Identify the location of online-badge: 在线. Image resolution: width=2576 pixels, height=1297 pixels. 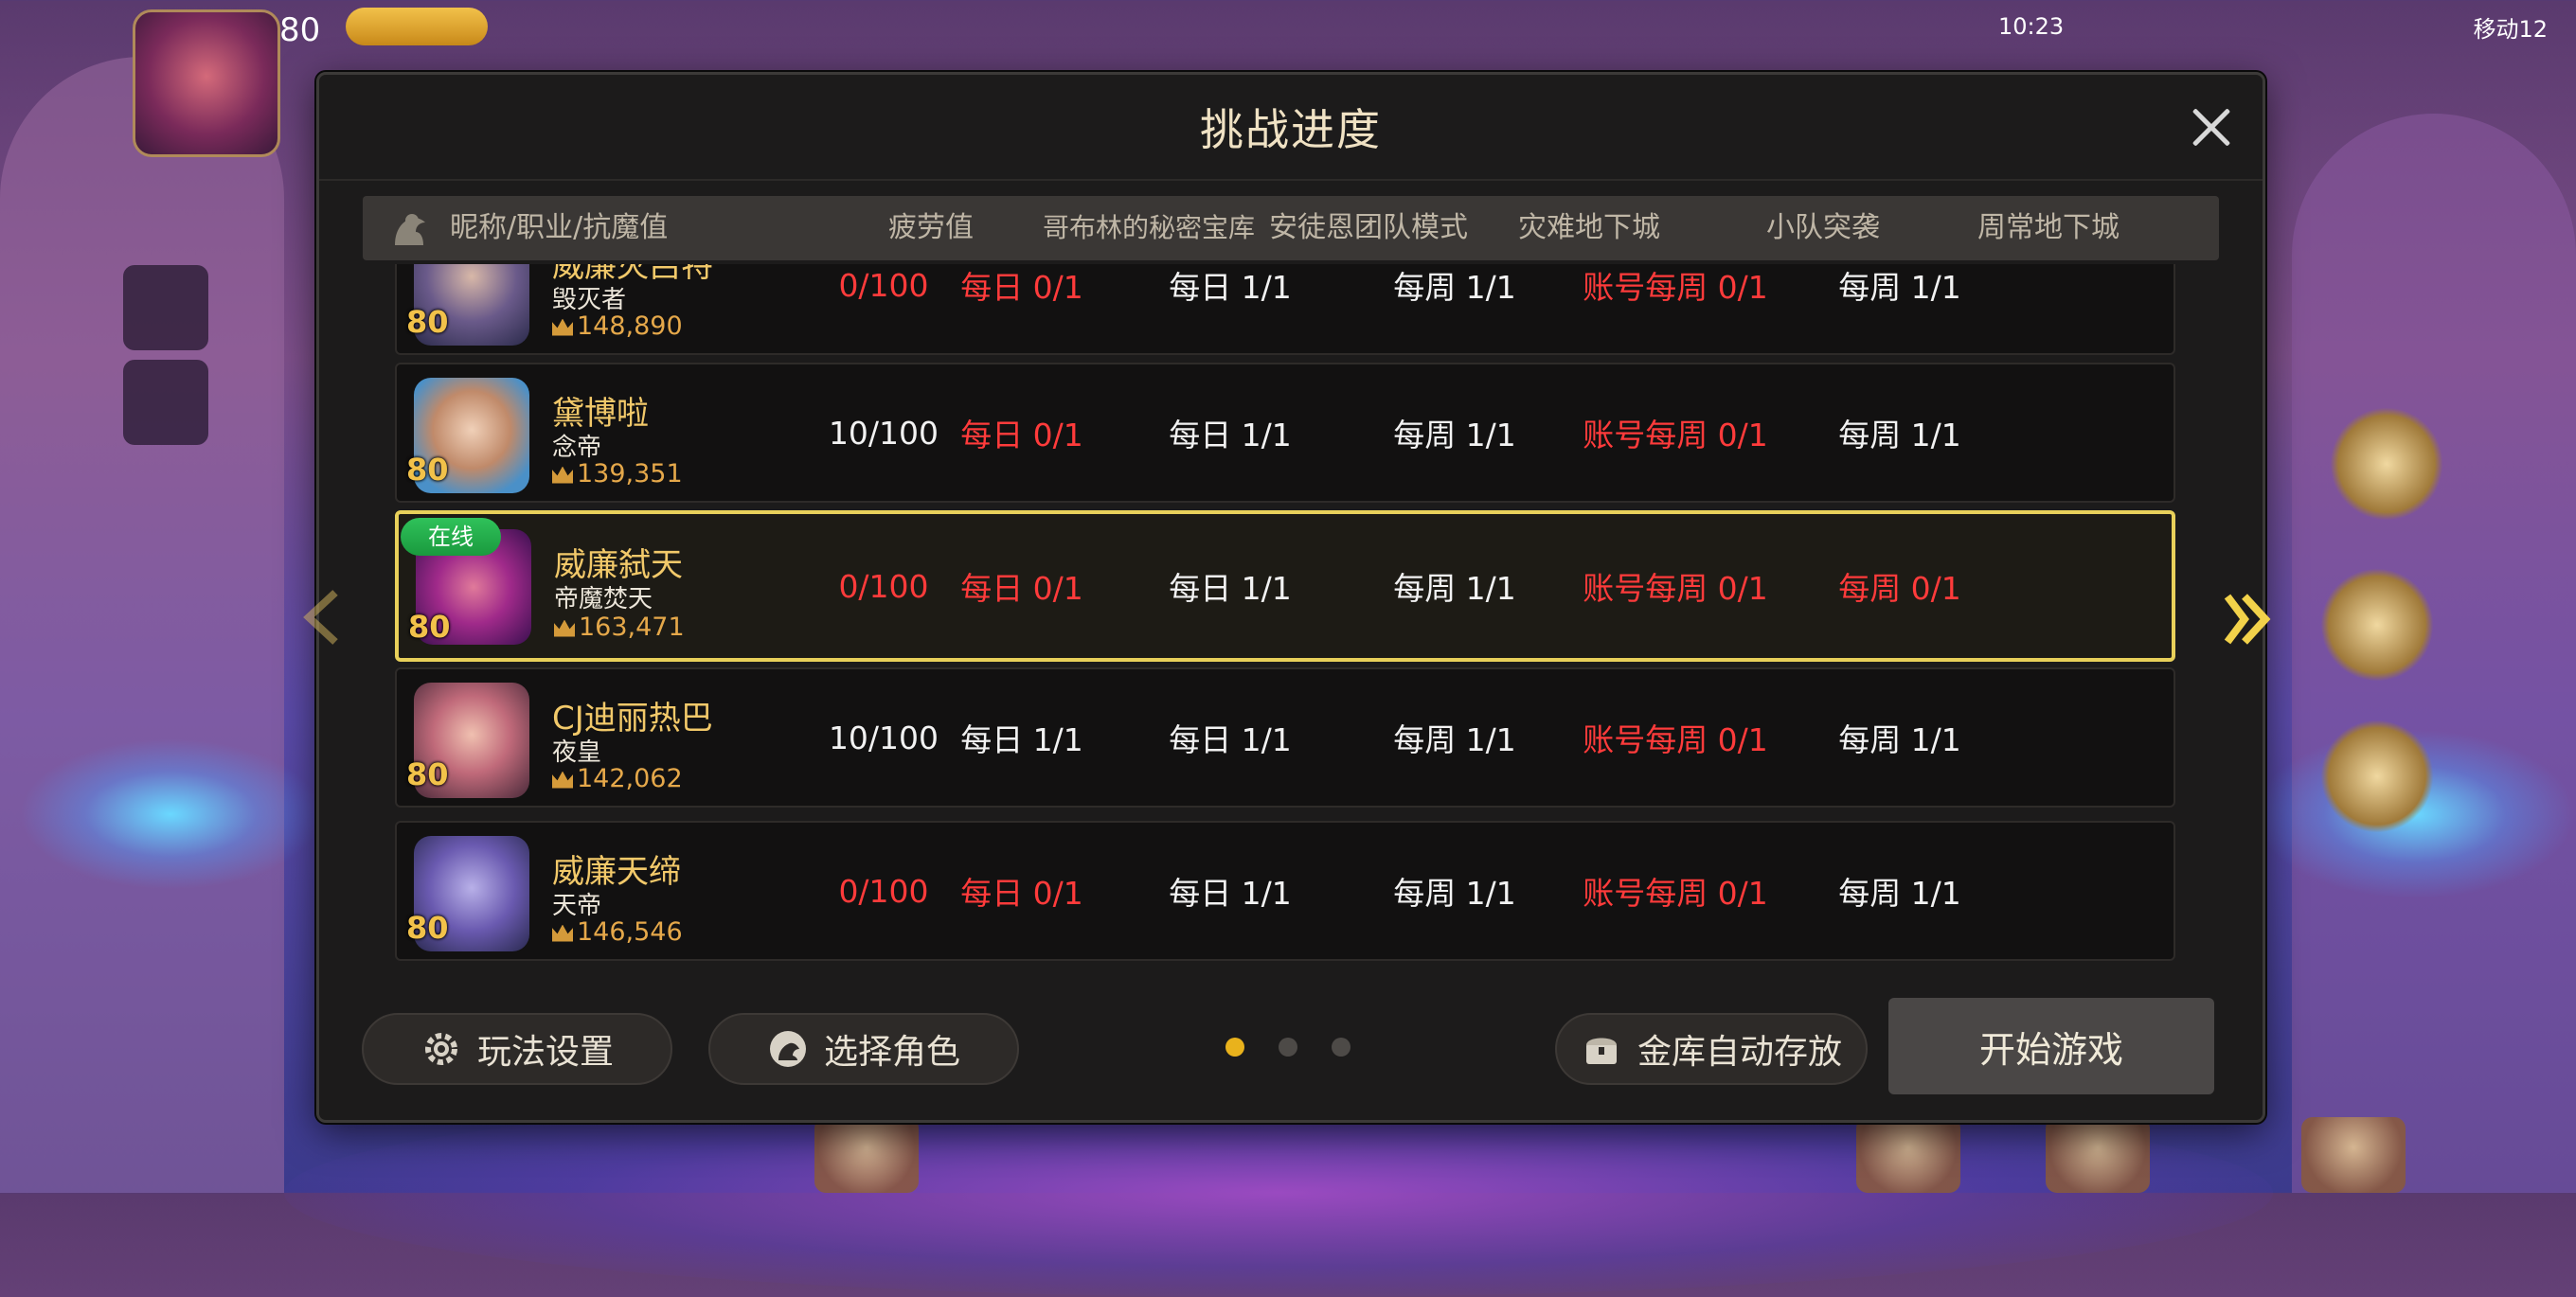
(451, 537).